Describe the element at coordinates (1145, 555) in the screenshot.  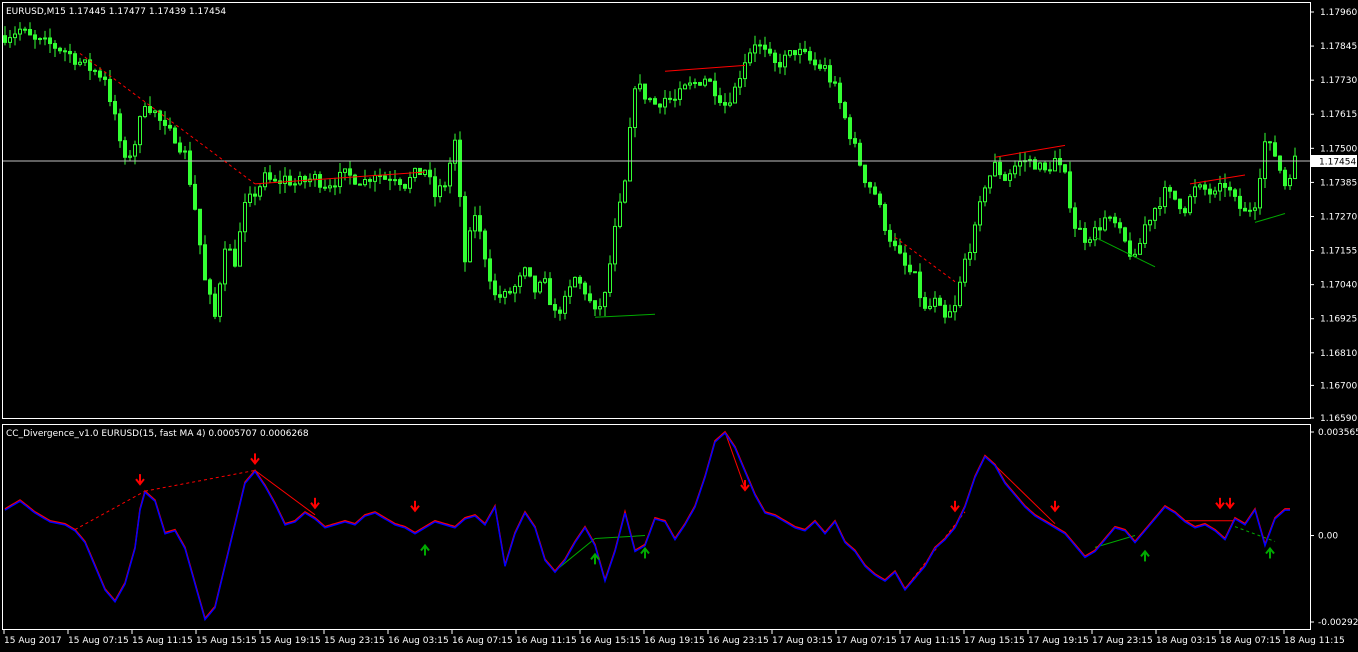
I see `up-arrow-icon` at that location.